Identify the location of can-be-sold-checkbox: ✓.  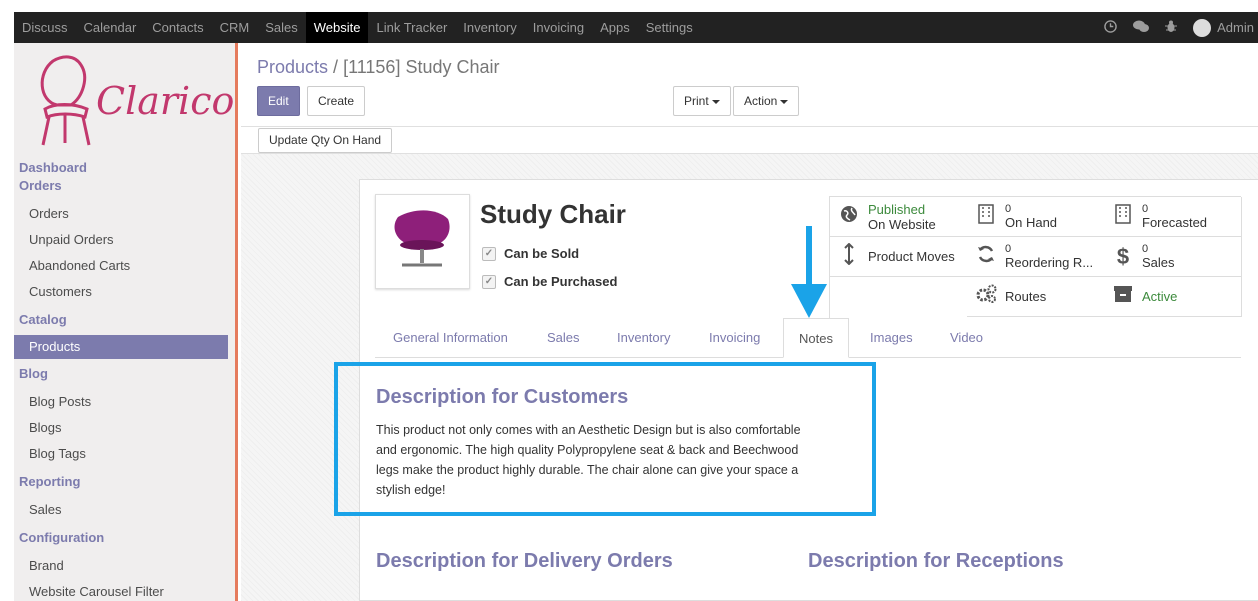
(489, 253).